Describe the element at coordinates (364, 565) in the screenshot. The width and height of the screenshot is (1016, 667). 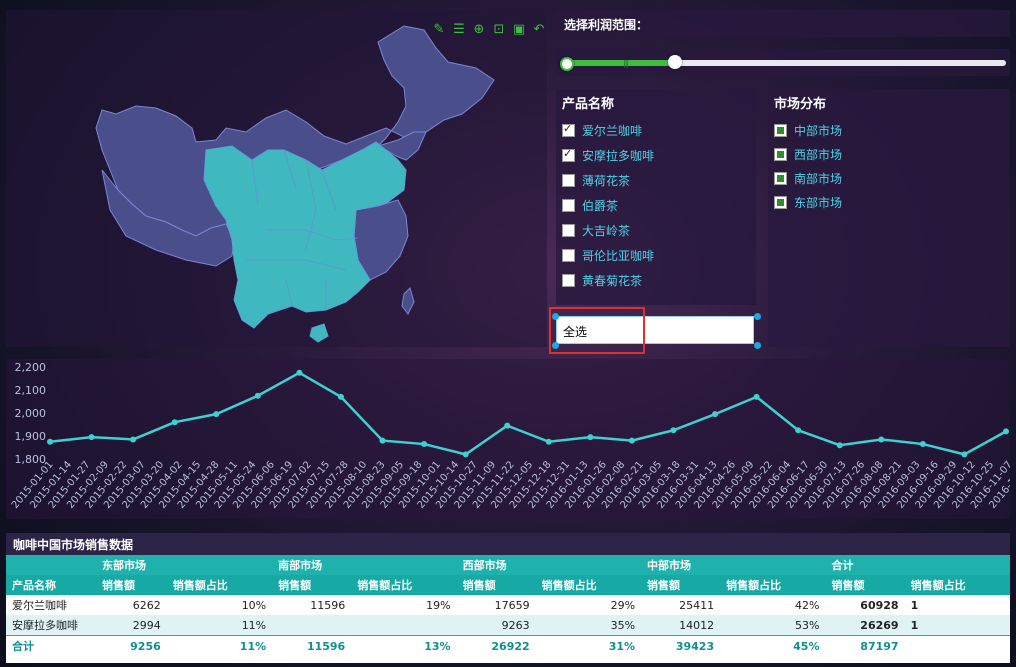
I see `table-group-header: 南部市场` at that location.